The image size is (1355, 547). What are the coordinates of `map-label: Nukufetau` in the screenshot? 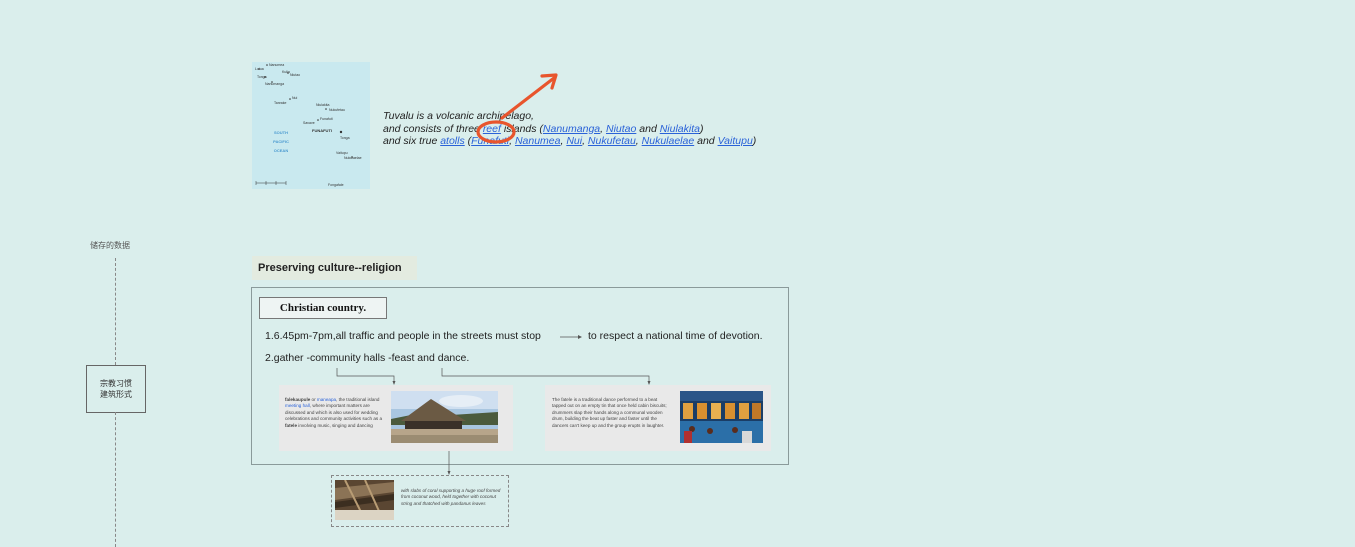 It's located at (337, 110).